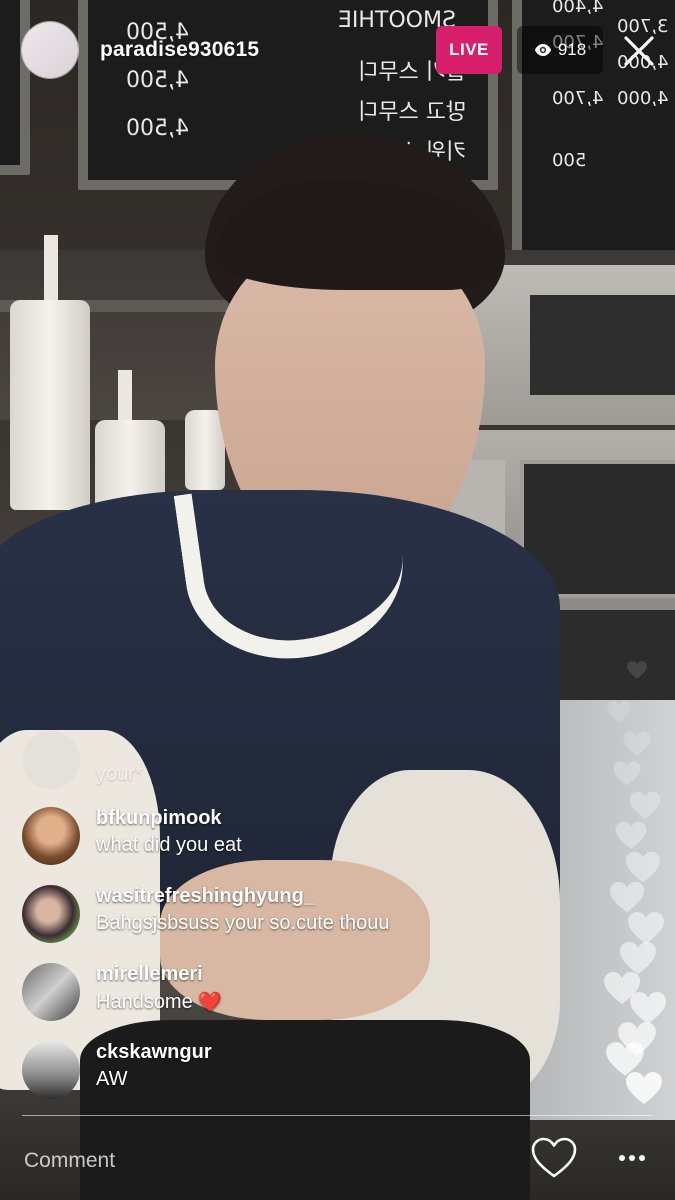 This screenshot has height=1200, width=675. Describe the element at coordinates (302, 1000) in the screenshot. I see `comment-item: mirellemeri Handsome ❤️` at that location.